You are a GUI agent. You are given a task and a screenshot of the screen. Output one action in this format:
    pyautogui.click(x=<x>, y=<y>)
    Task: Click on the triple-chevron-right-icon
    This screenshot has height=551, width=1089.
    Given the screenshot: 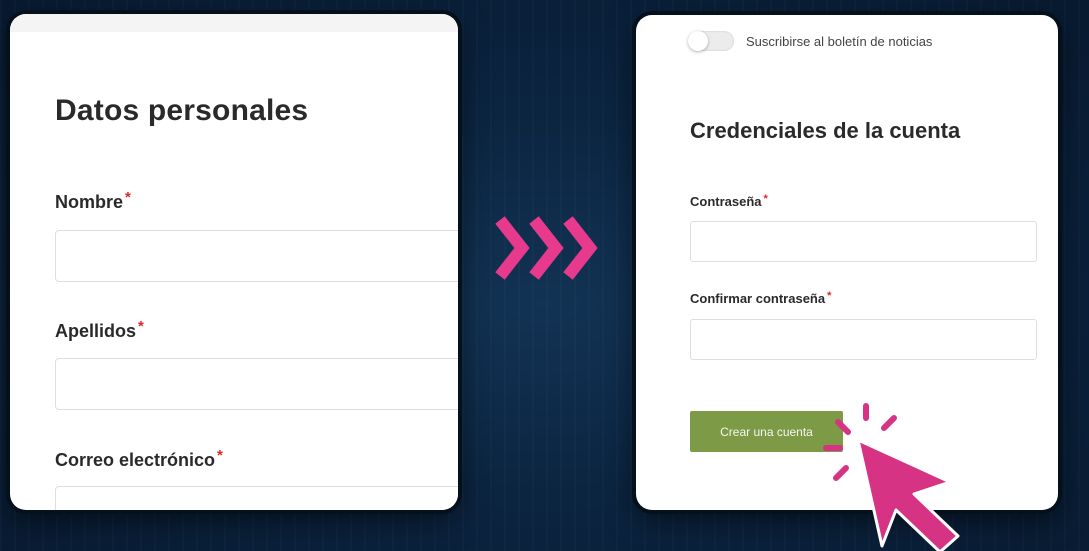 What is the action you would take?
    pyautogui.click(x=546, y=248)
    